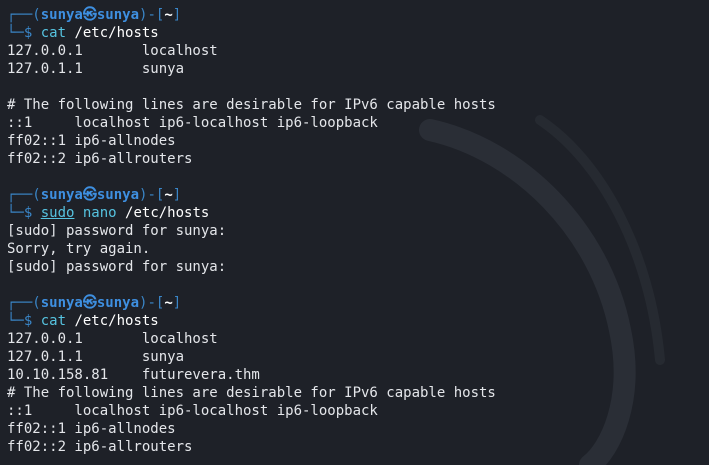 This screenshot has width=709, height=465. I want to click on output-line: Sorry, try again., so click(79, 249).